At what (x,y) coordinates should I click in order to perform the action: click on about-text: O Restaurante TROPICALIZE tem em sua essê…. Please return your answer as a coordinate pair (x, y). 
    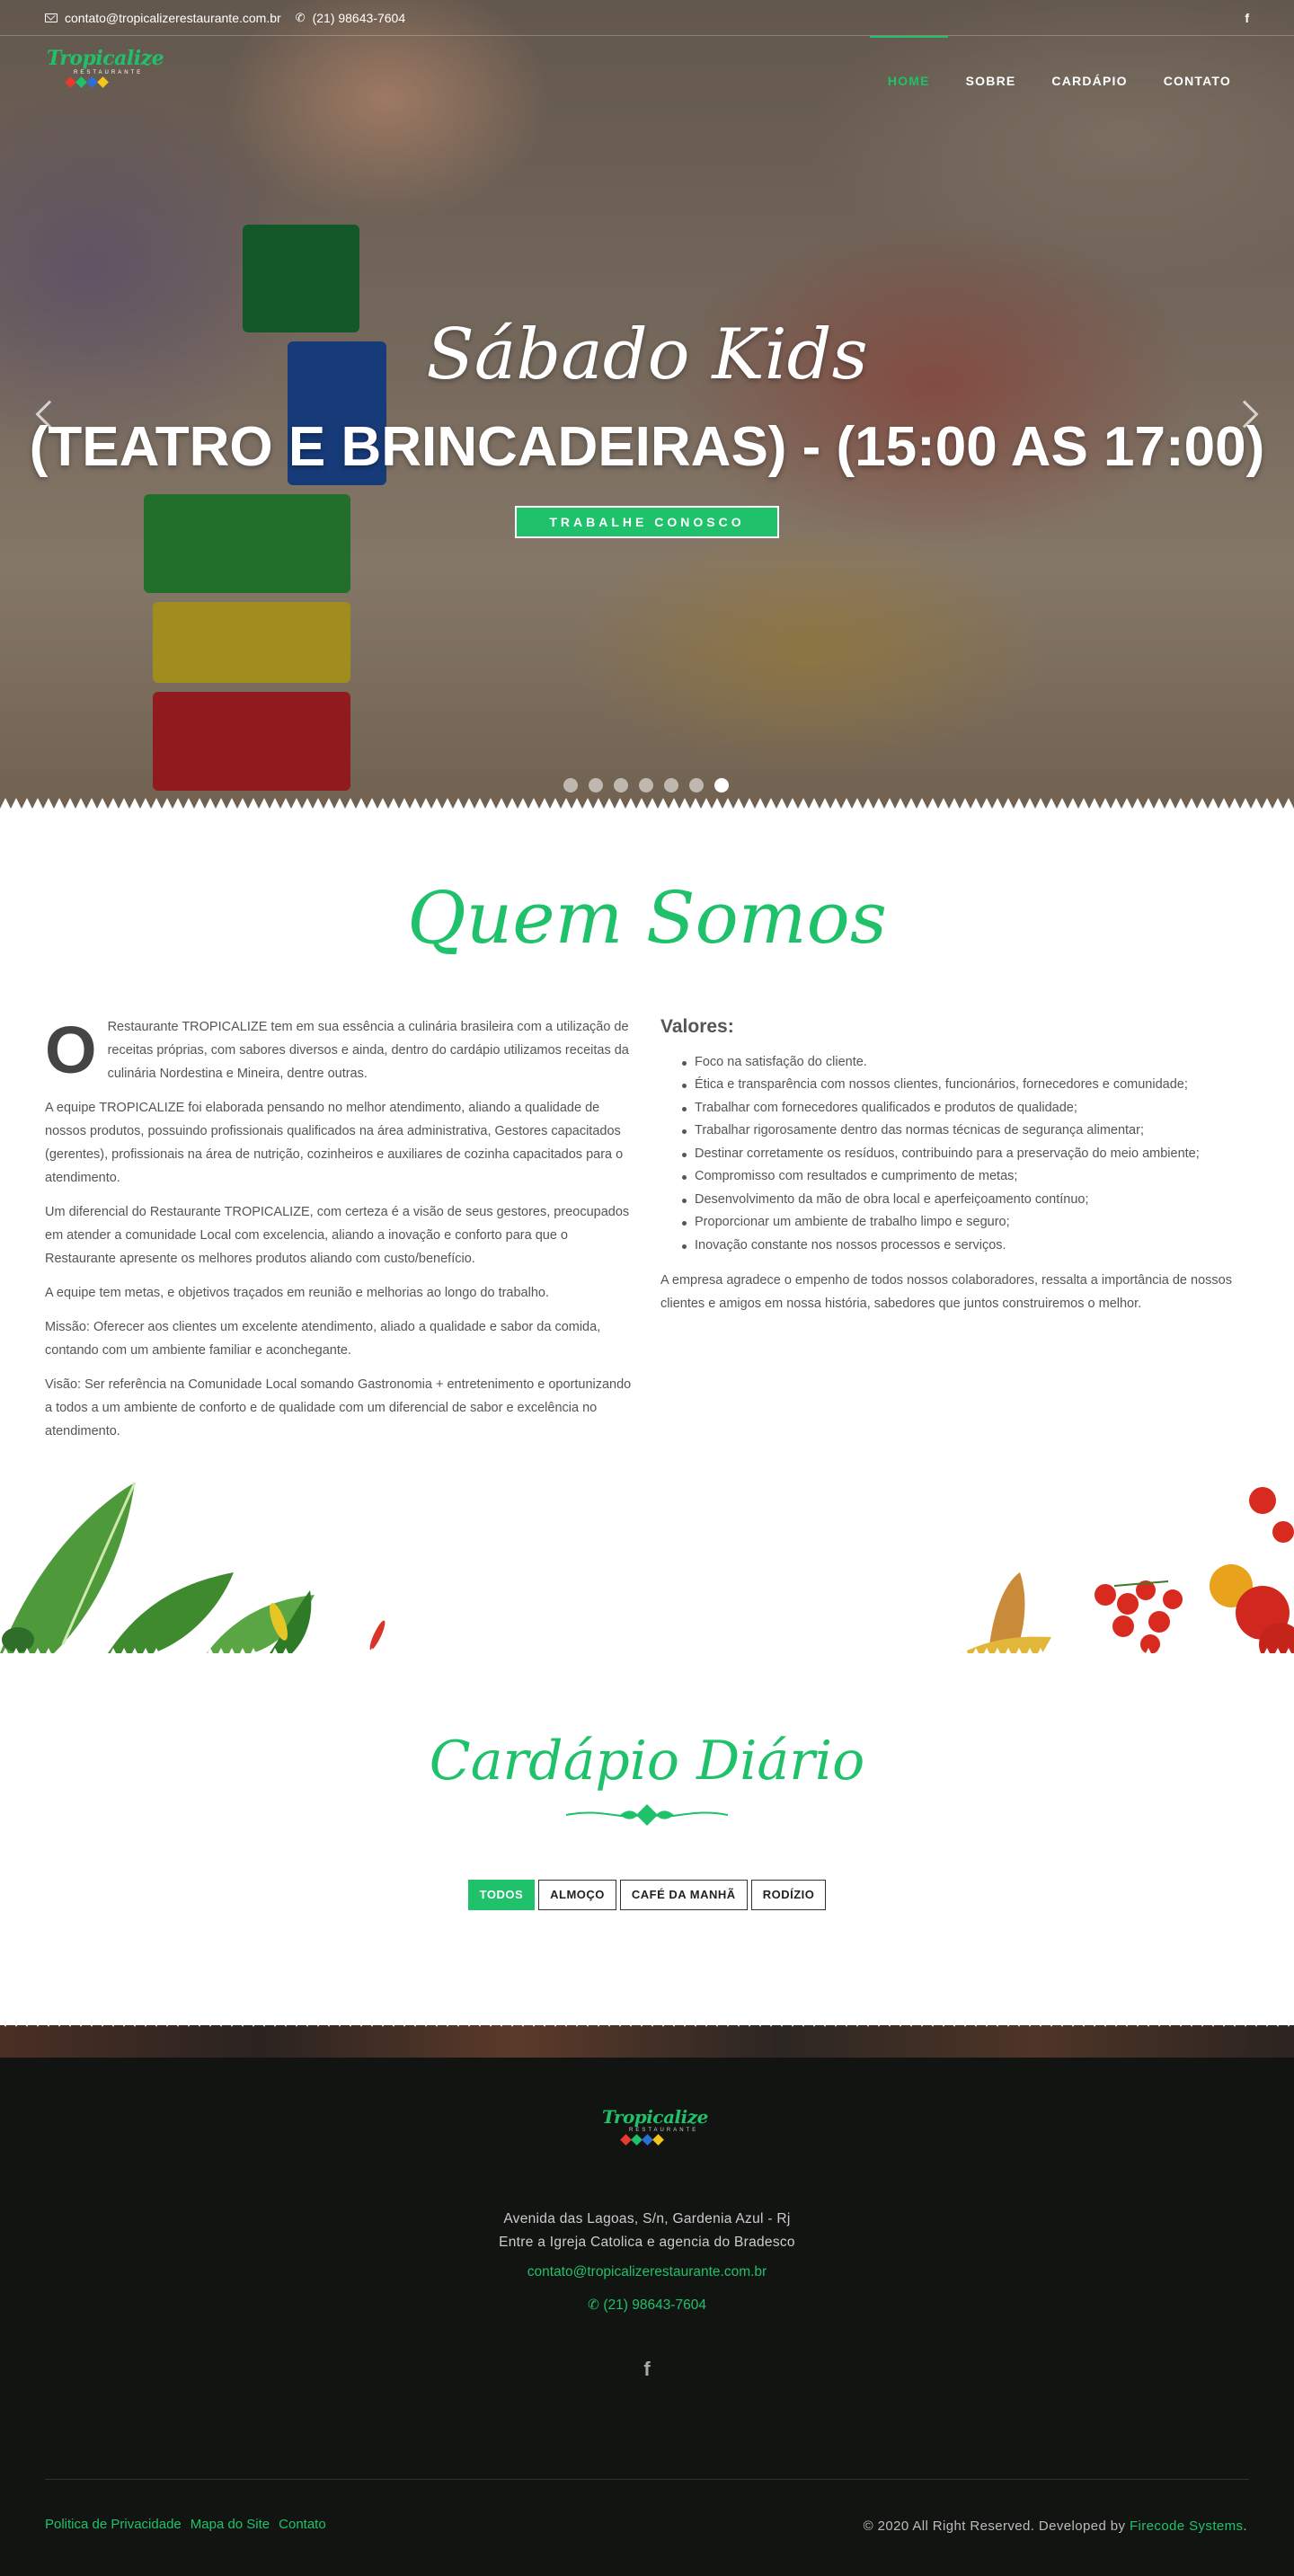
    Looking at the image, I should click on (339, 1234).